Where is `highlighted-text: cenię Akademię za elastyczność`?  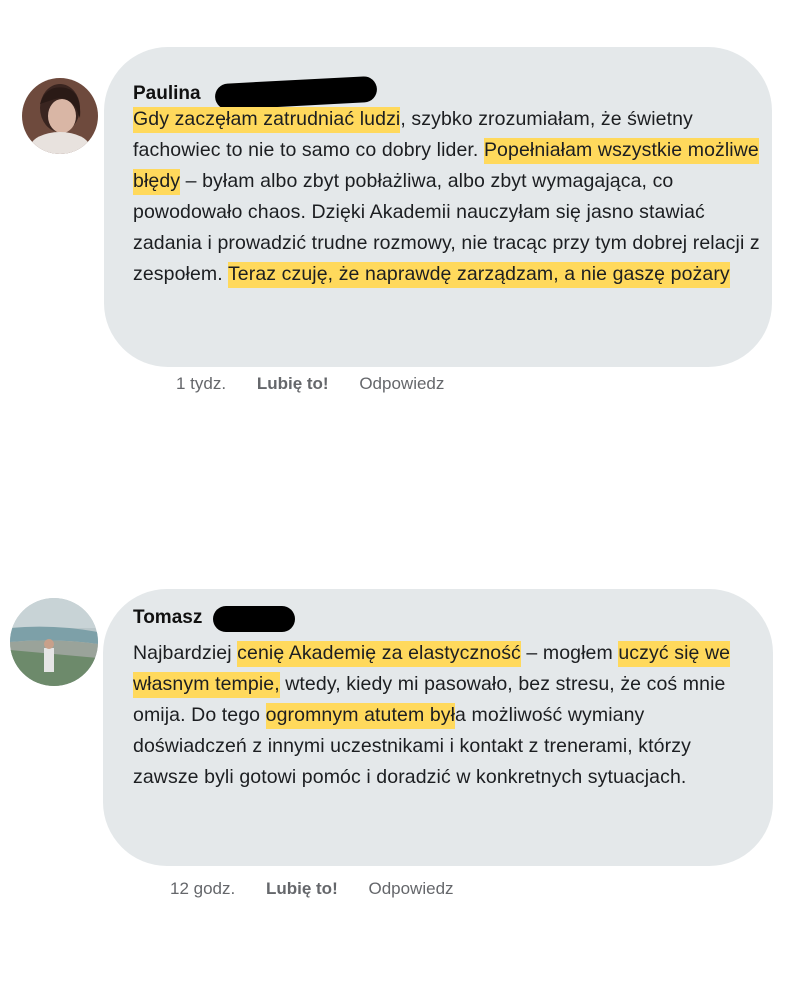 highlighted-text: cenię Akademię za elastyczność is located at coordinates (379, 654).